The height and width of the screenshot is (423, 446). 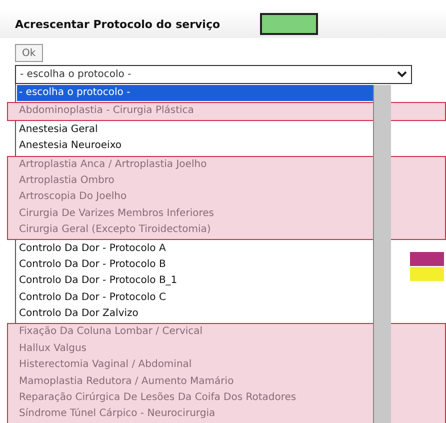 I want to click on scrollbar, so click(x=382, y=254).